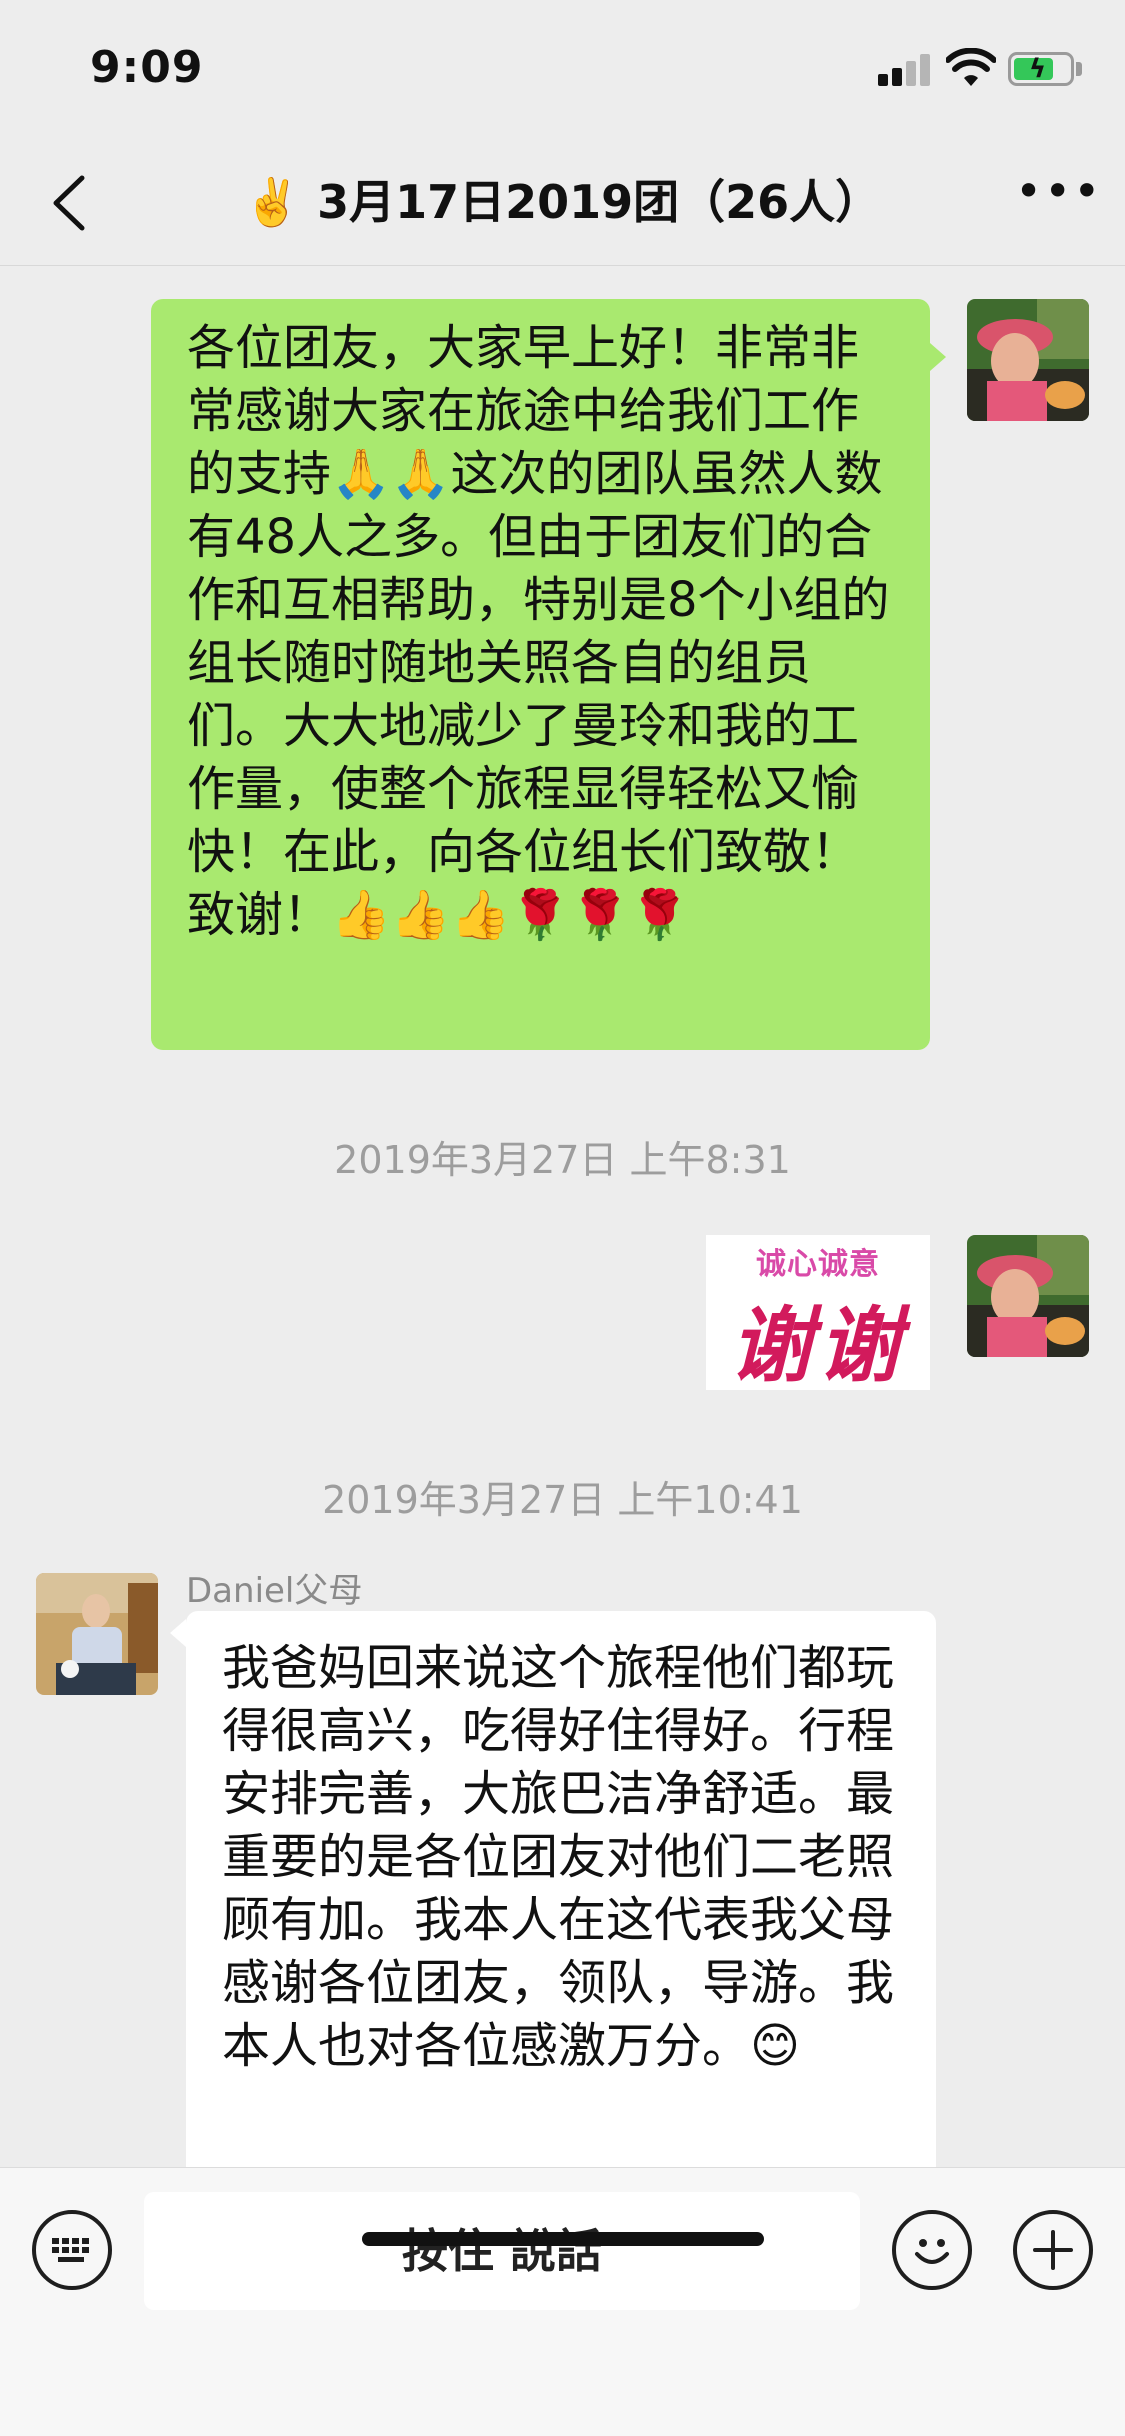  Describe the element at coordinates (971, 67) in the screenshot. I see `wifi-icon` at that location.